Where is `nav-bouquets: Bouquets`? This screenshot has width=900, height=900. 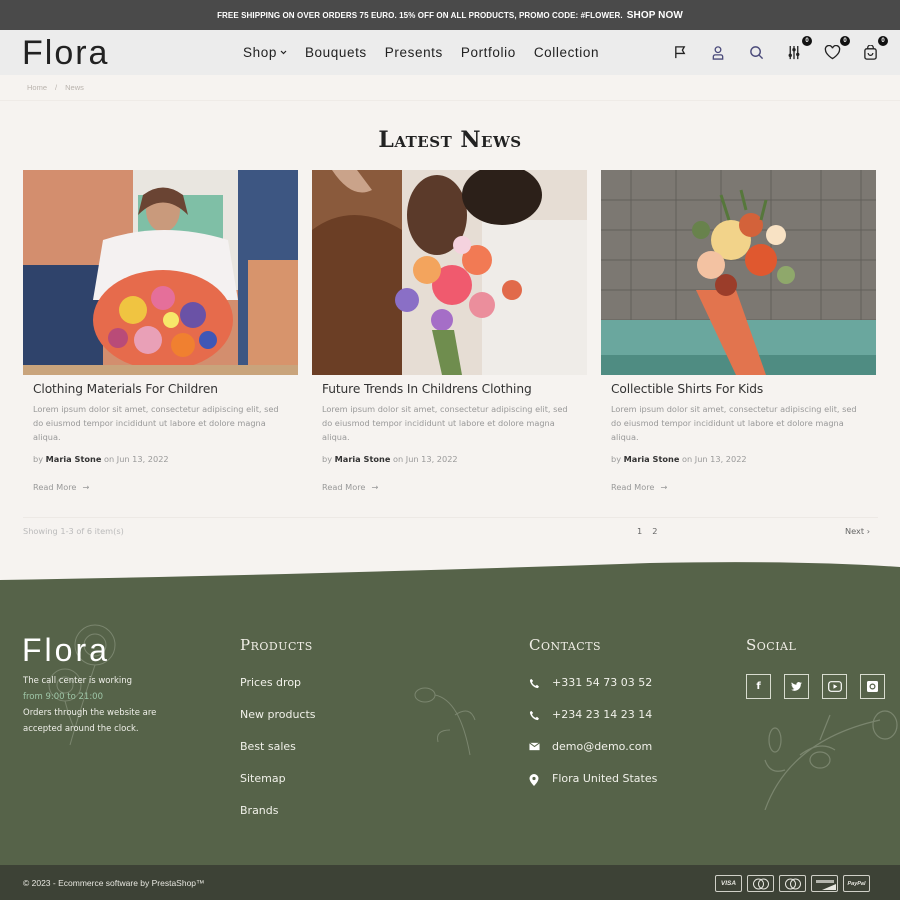 nav-bouquets: Bouquets is located at coordinates (336, 52).